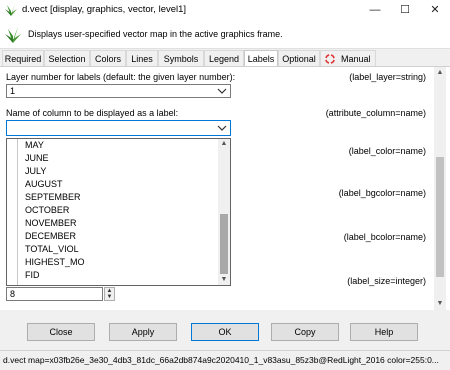 The height and width of the screenshot is (370, 450). What do you see at coordinates (143, 332) in the screenshot?
I see `apply-button: Apply` at bounding box center [143, 332].